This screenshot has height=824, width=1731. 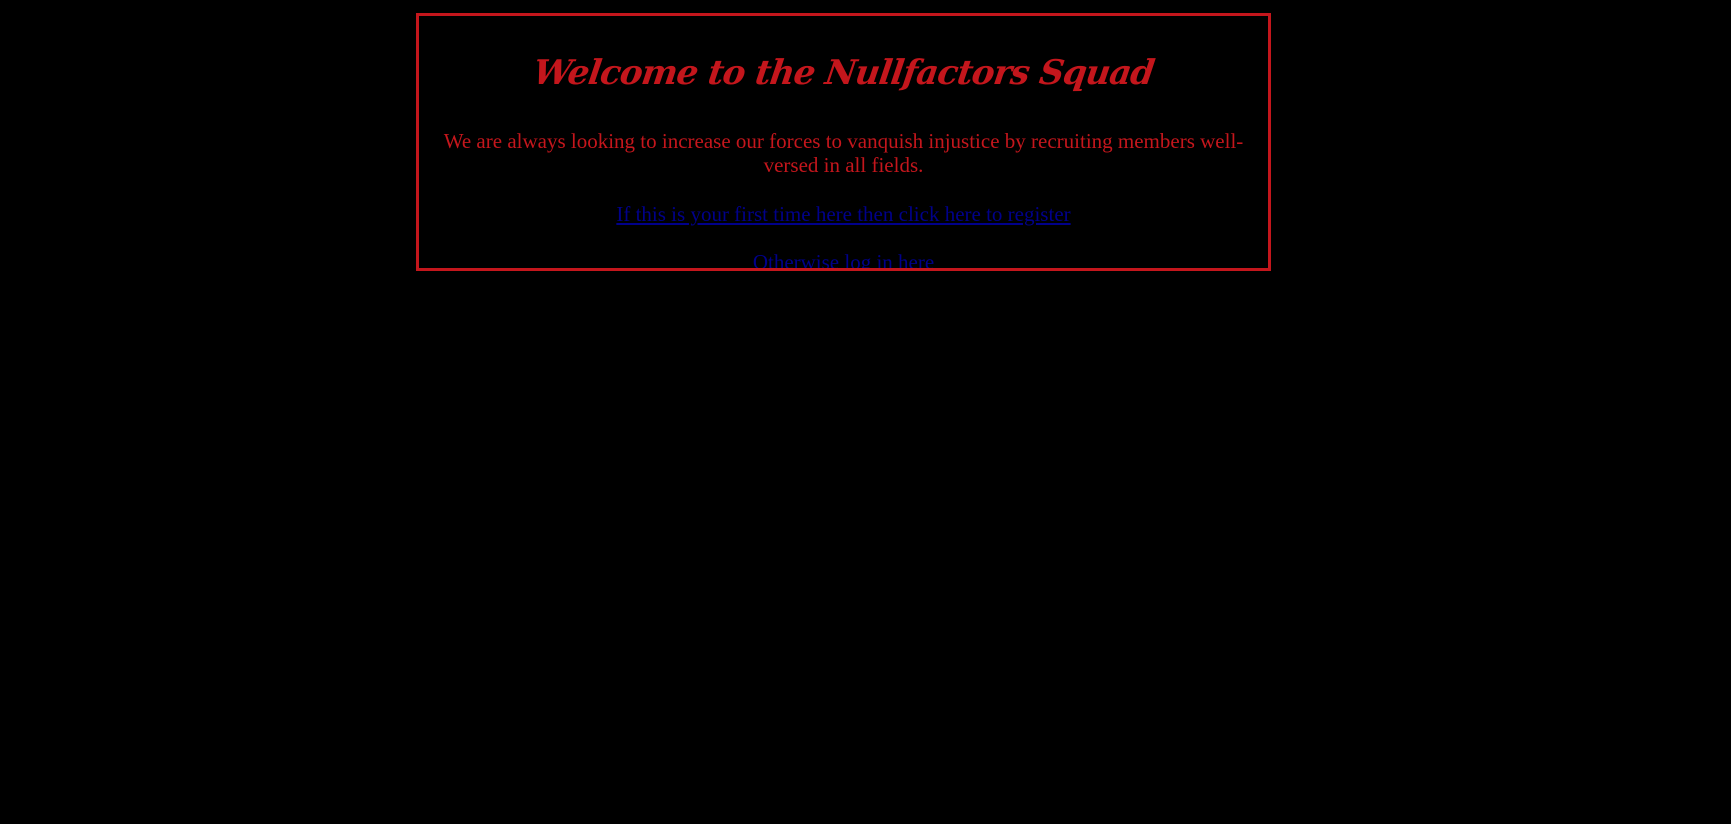 I want to click on login-link: Otherwise log in here, so click(x=843, y=259).